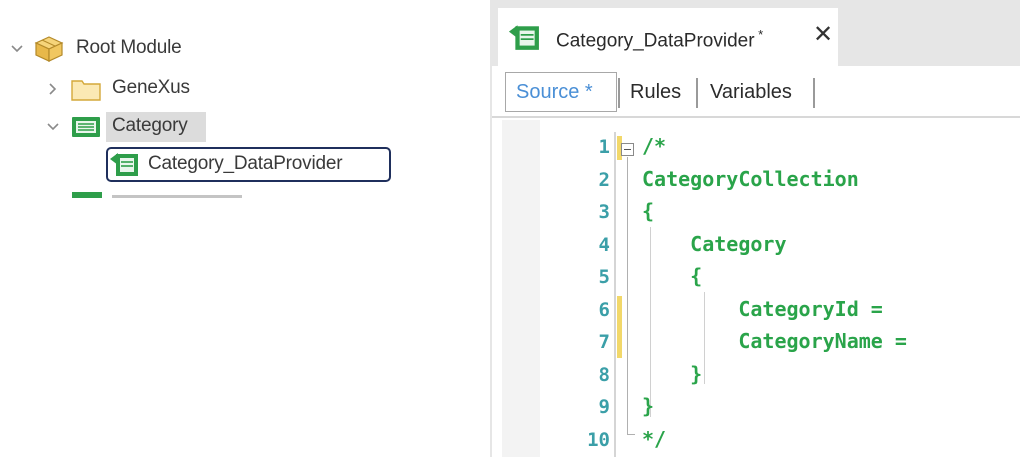  I want to click on tree-node-category: Category, so click(150, 127).